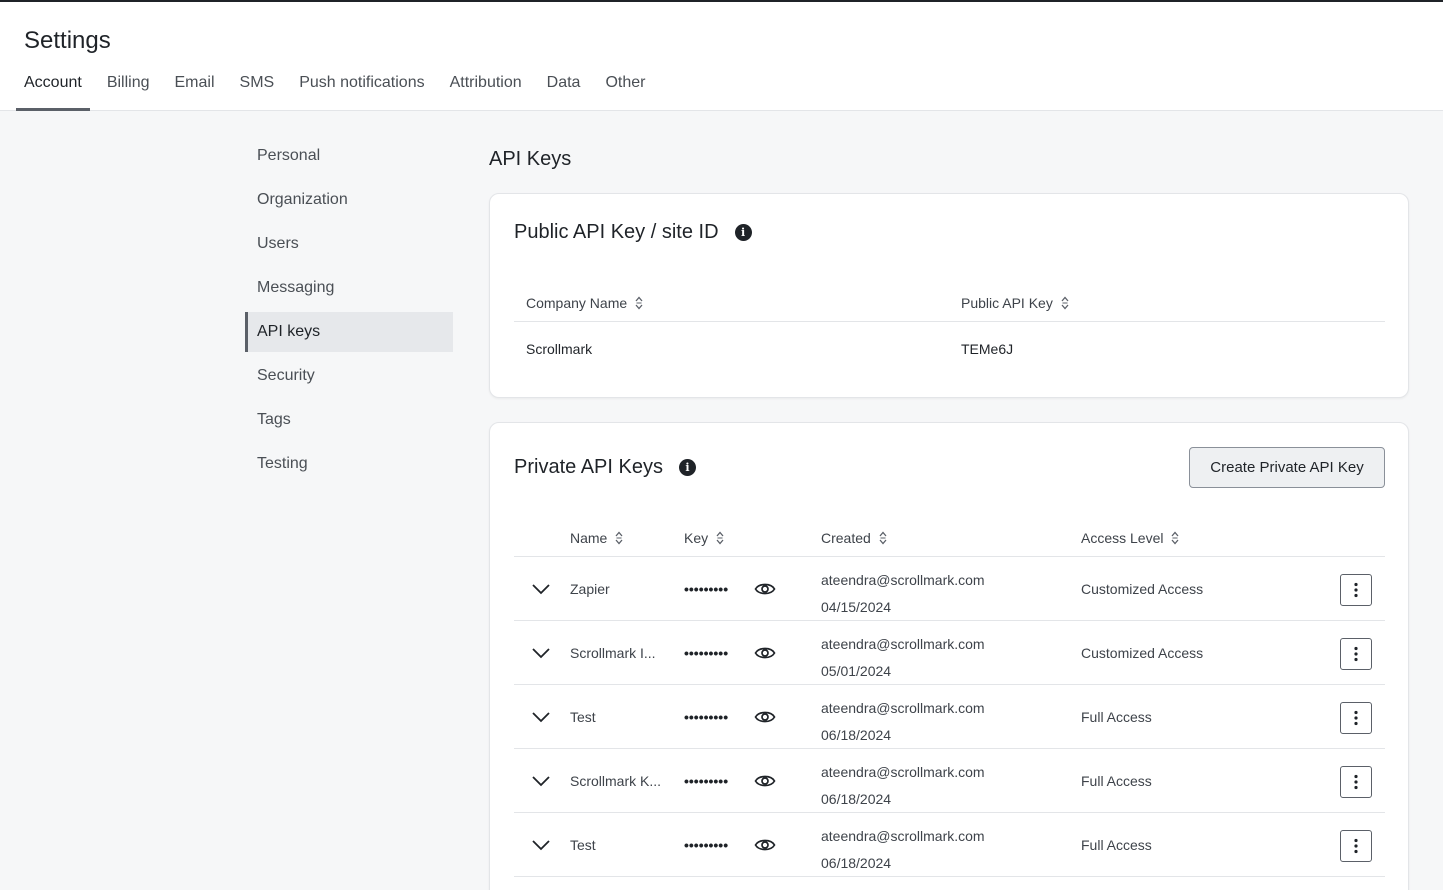  Describe the element at coordinates (349, 376) in the screenshot. I see `sidebar-item-security: Security` at that location.